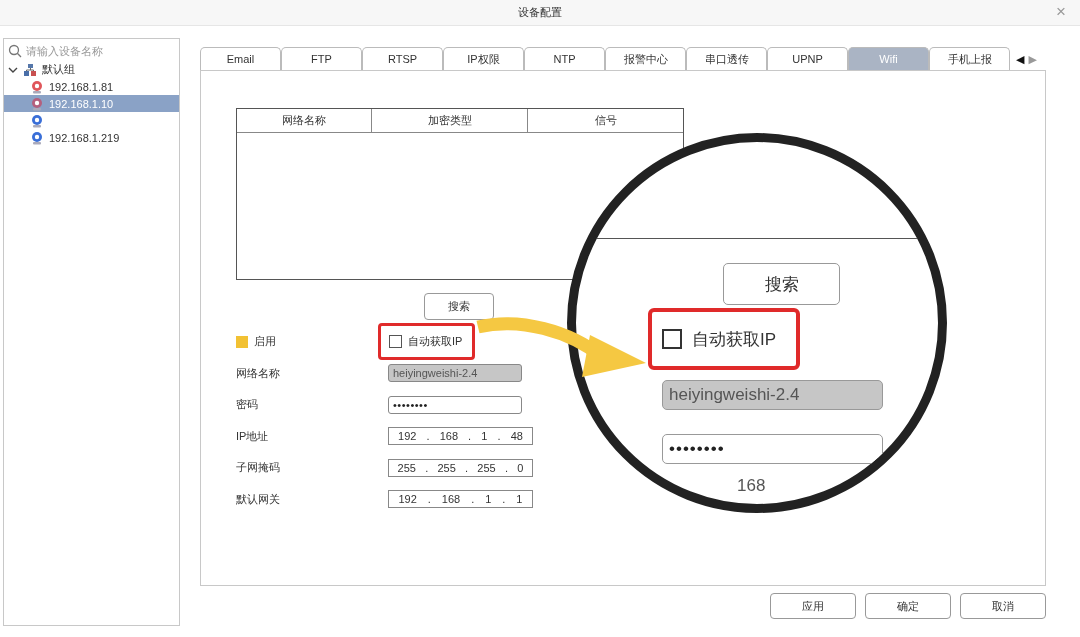 The width and height of the screenshot is (1080, 637). What do you see at coordinates (908, 606) in the screenshot?
I see `dialog-button: 确定` at bounding box center [908, 606].